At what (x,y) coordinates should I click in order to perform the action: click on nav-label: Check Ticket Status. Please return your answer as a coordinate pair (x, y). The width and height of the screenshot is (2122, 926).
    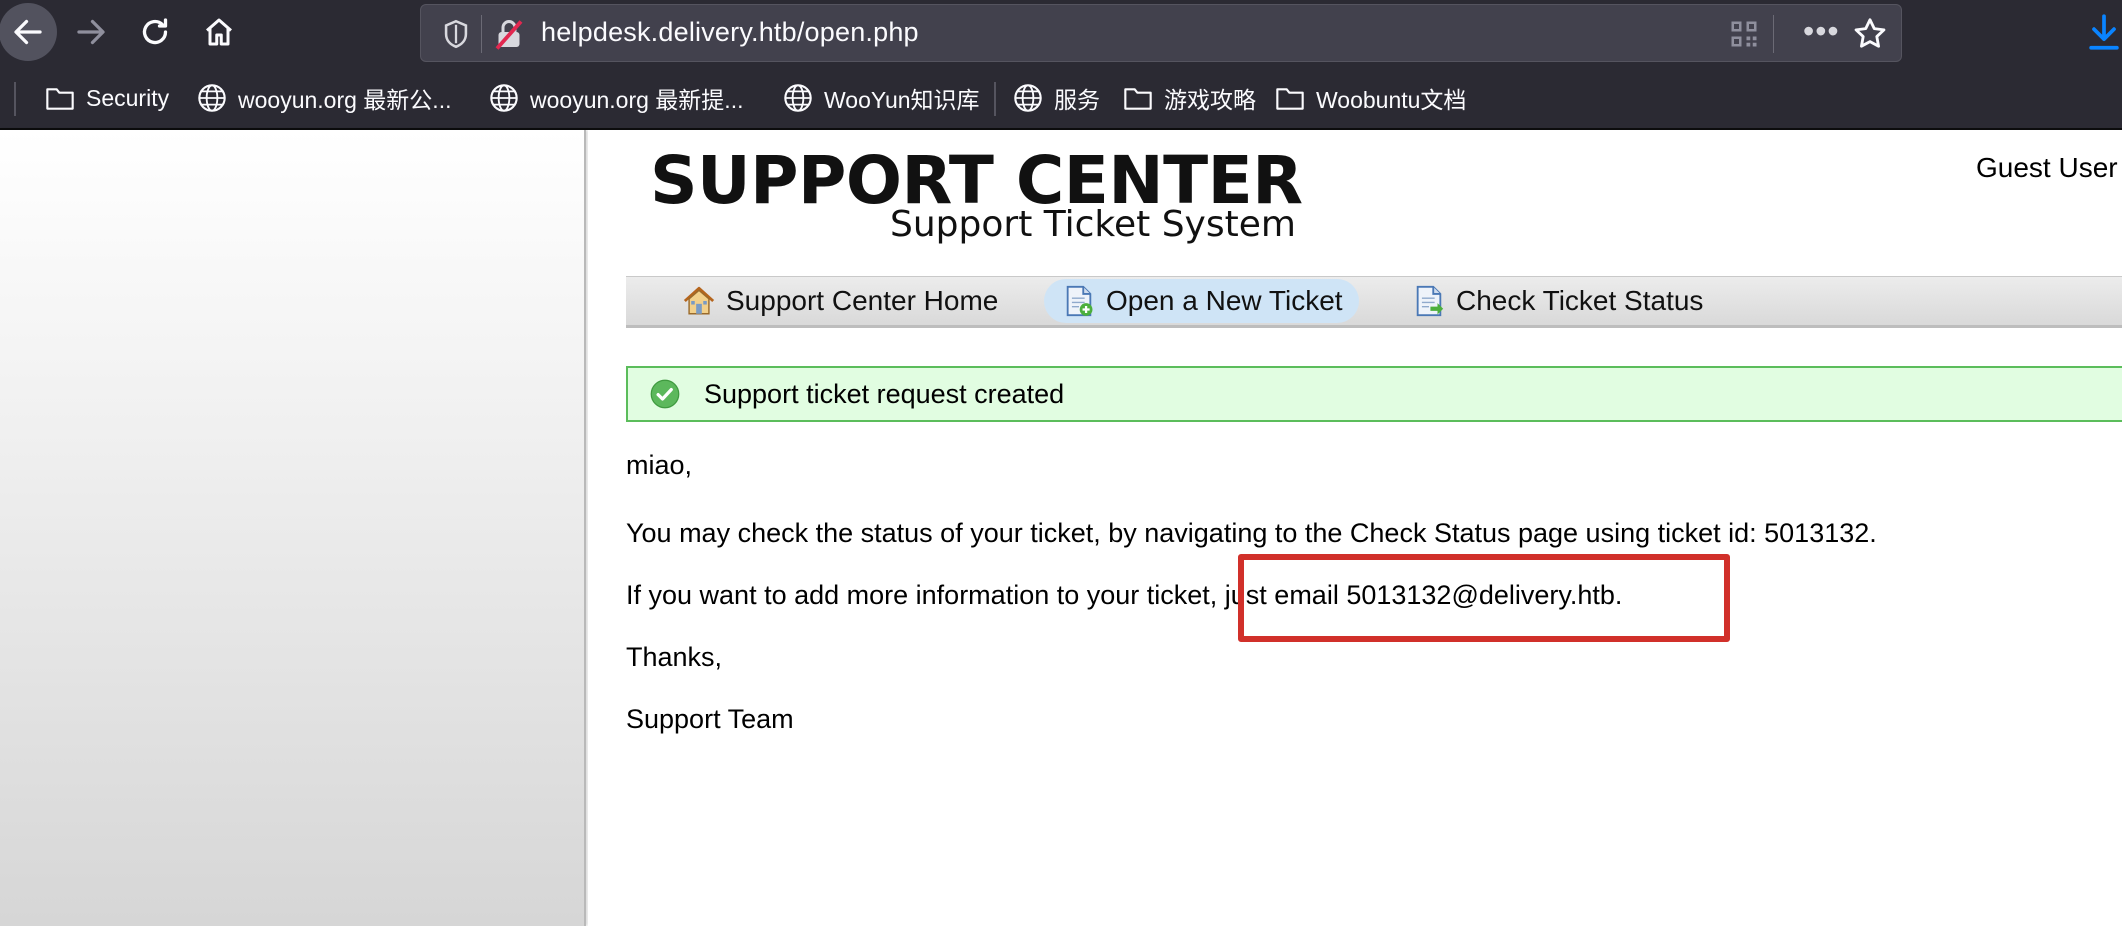
    Looking at the image, I should click on (1580, 300).